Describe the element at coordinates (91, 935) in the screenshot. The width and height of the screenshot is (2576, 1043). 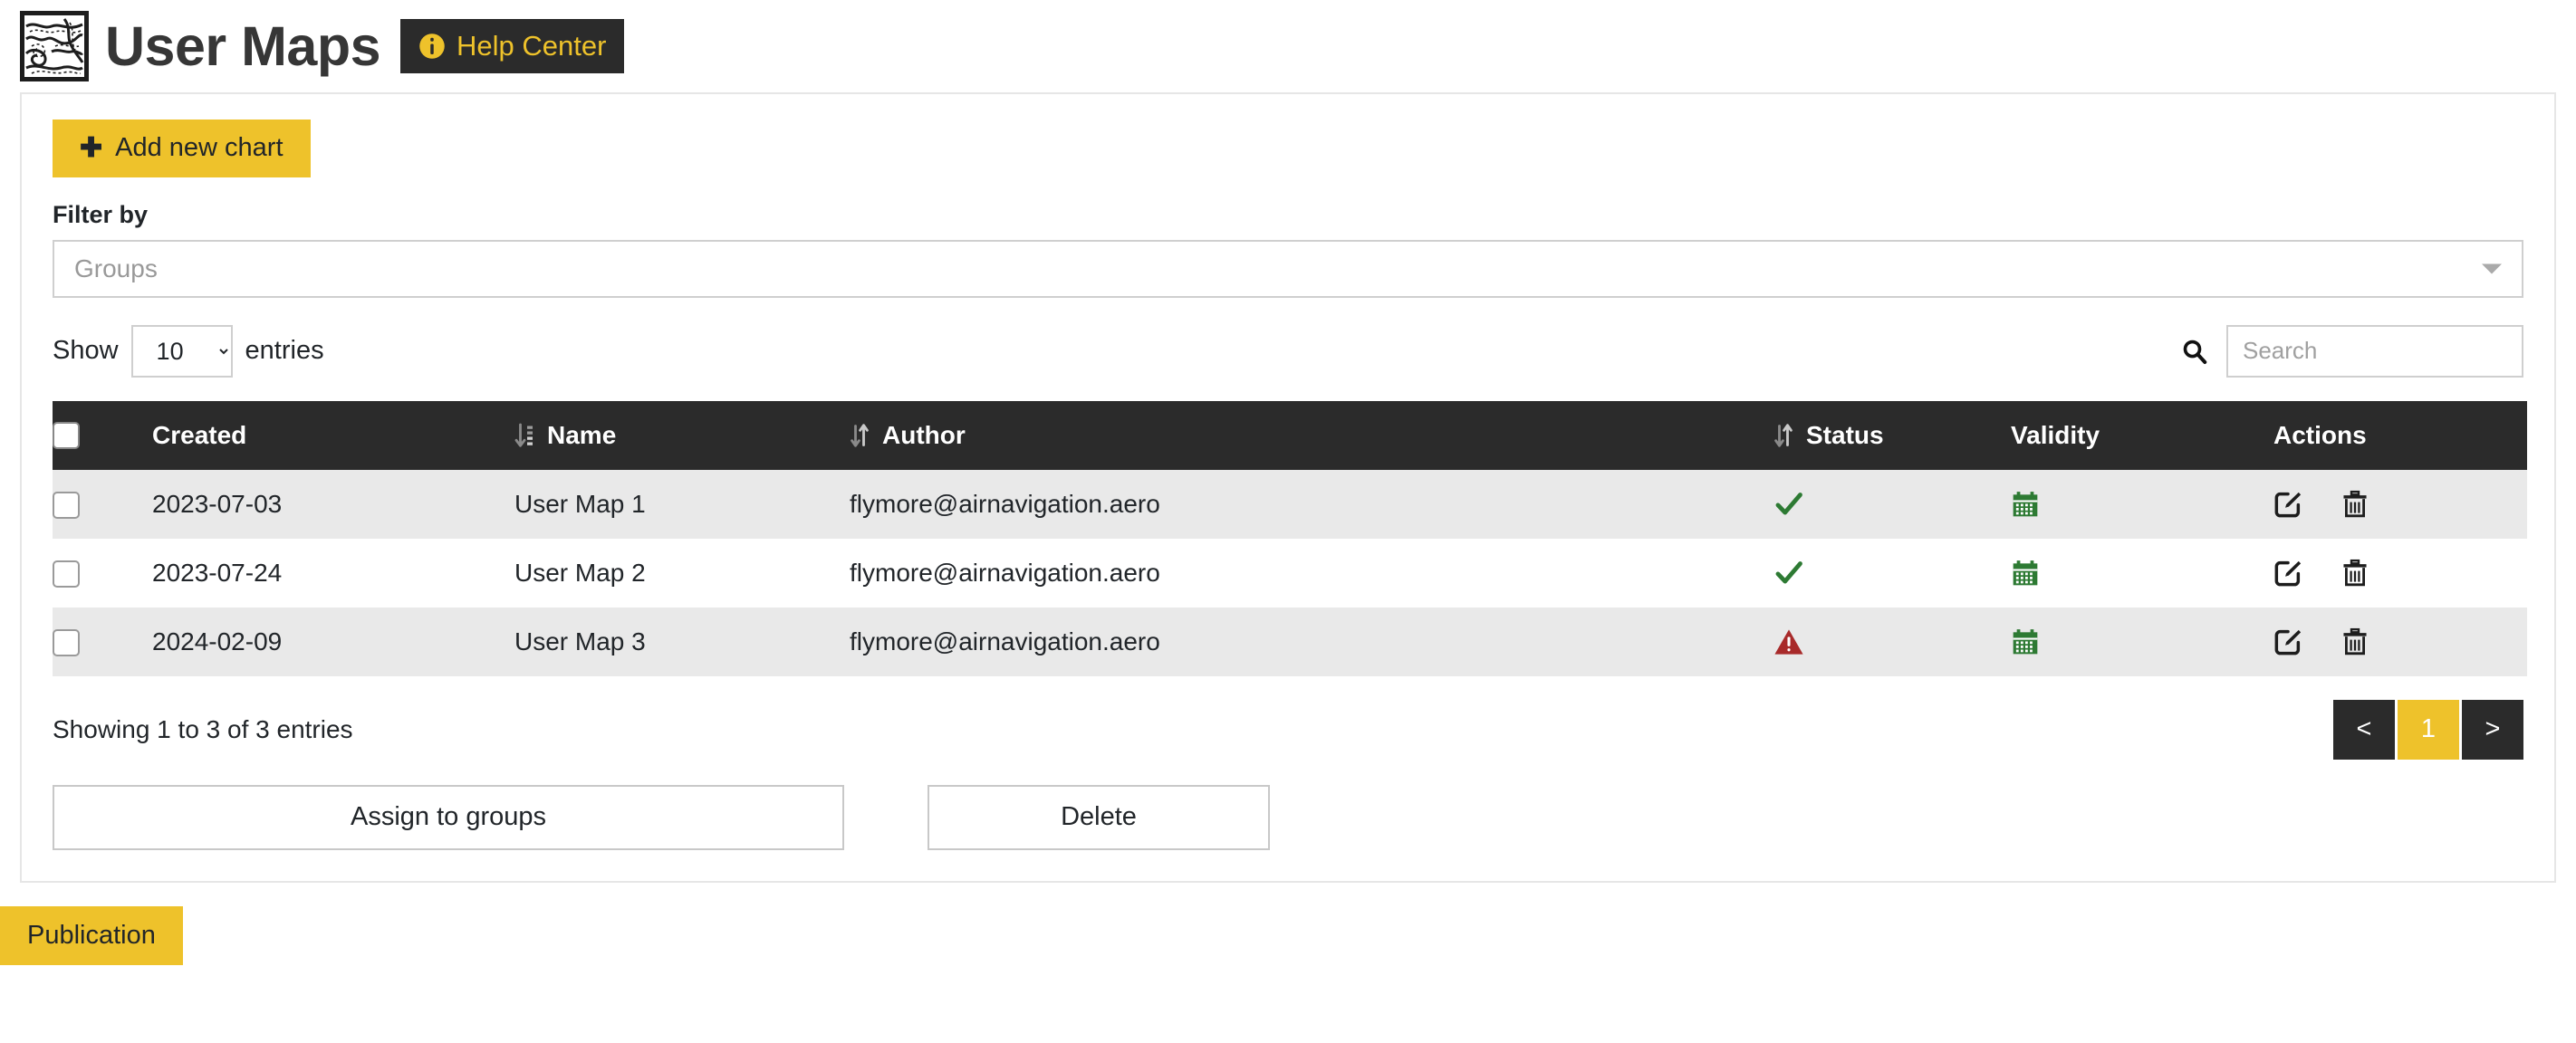
I see `publication-button: Publication` at that location.